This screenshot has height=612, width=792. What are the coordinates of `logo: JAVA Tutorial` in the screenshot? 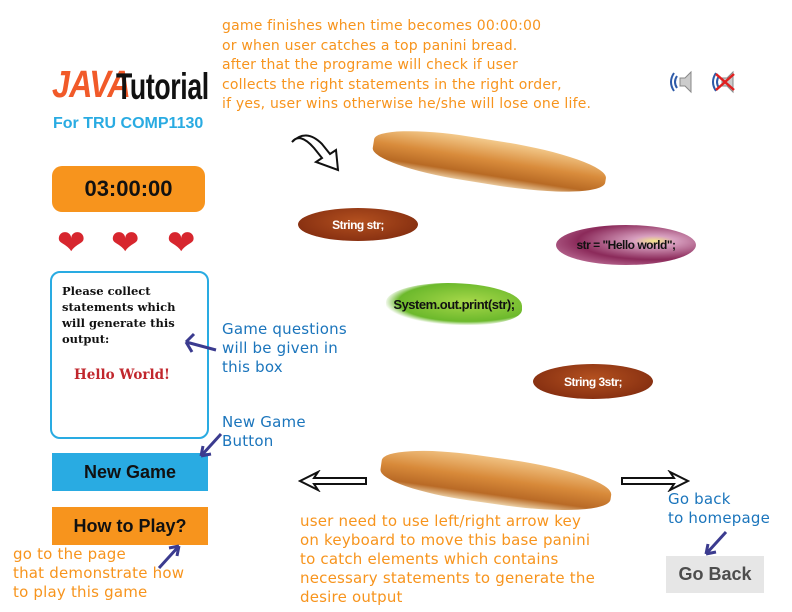 It's located at (132, 85).